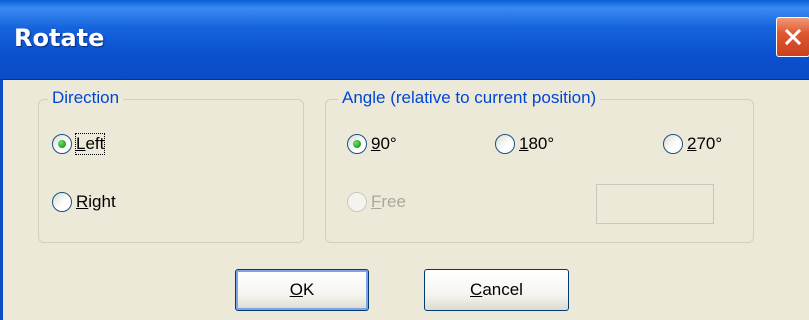 The width and height of the screenshot is (809, 320). Describe the element at coordinates (673, 144) in the screenshot. I see `radio-270-circle` at that location.